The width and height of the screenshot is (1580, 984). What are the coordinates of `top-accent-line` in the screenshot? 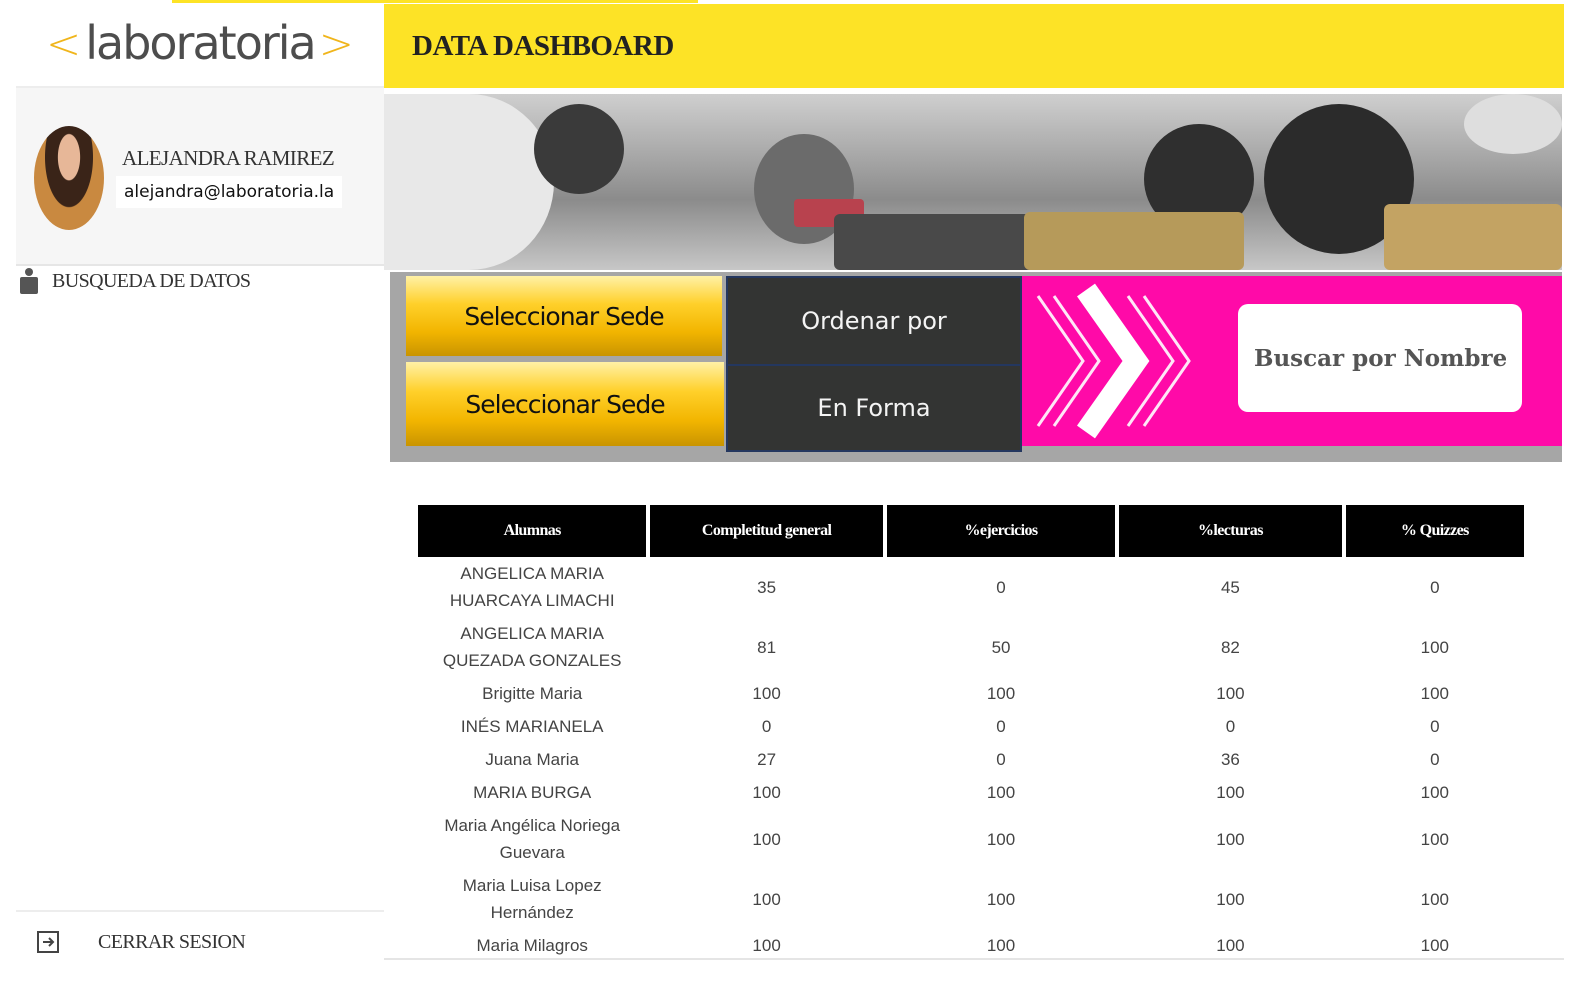 It's located at (435, 1).